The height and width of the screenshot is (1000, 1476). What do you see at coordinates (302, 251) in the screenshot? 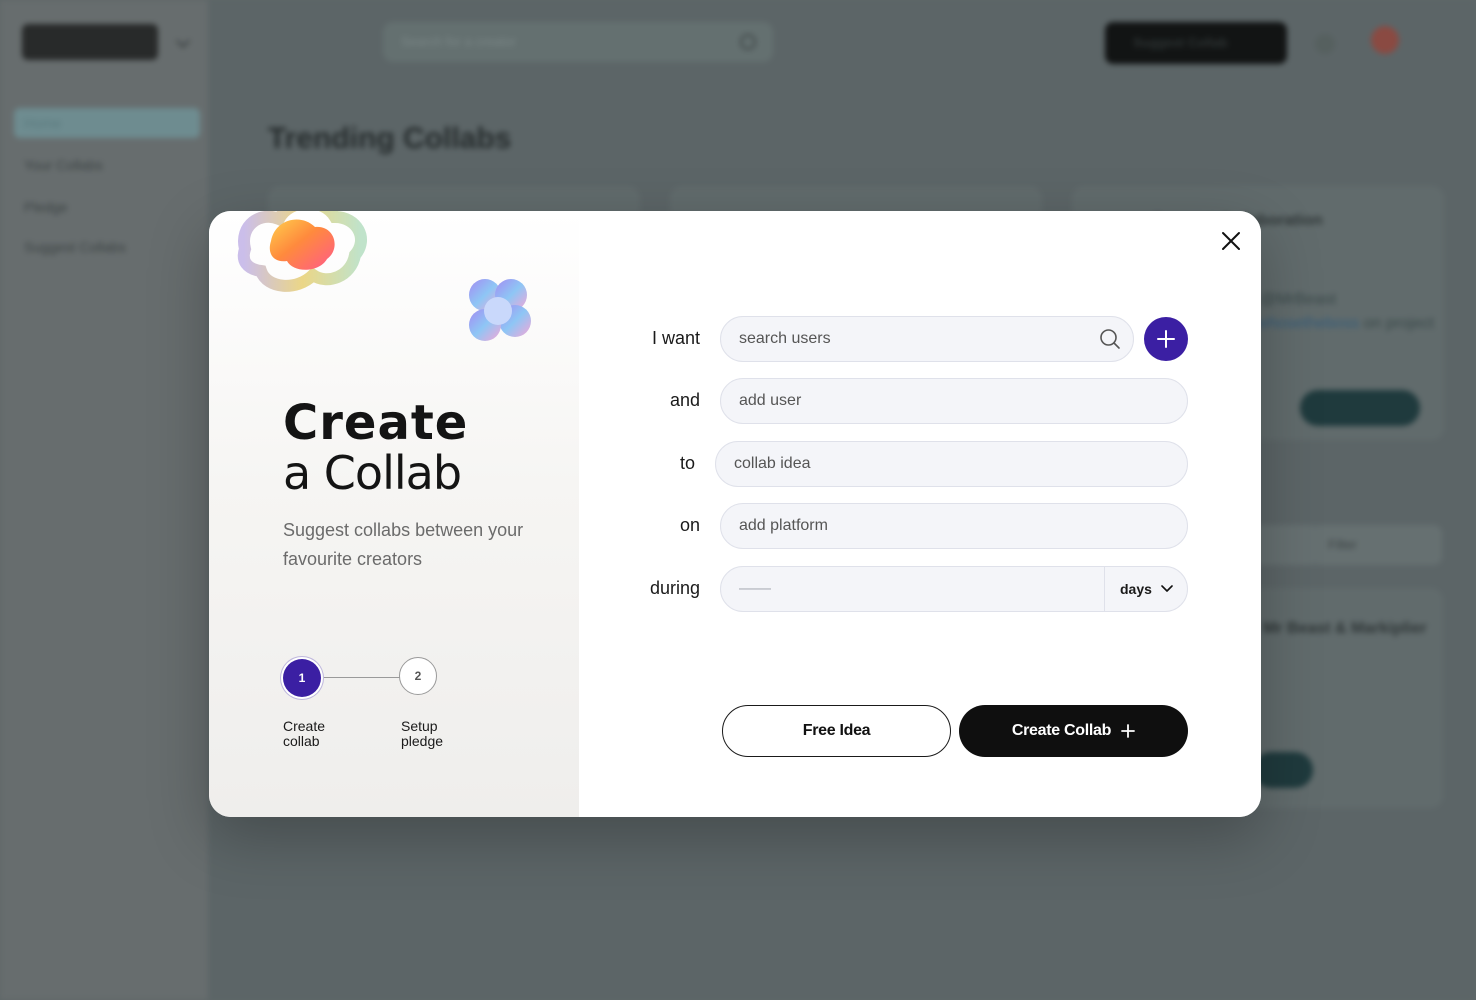
I see `decorative-3d-shape-icon` at bounding box center [302, 251].